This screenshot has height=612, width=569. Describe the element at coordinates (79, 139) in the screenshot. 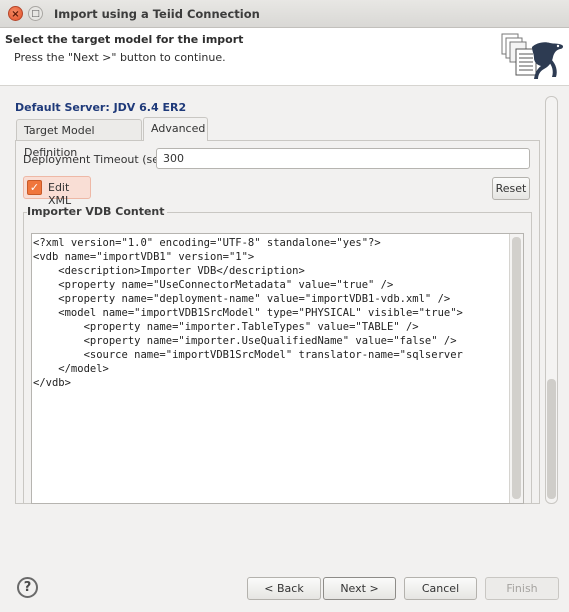

I see `tab-target-model-definition: Target Model Definition` at that location.